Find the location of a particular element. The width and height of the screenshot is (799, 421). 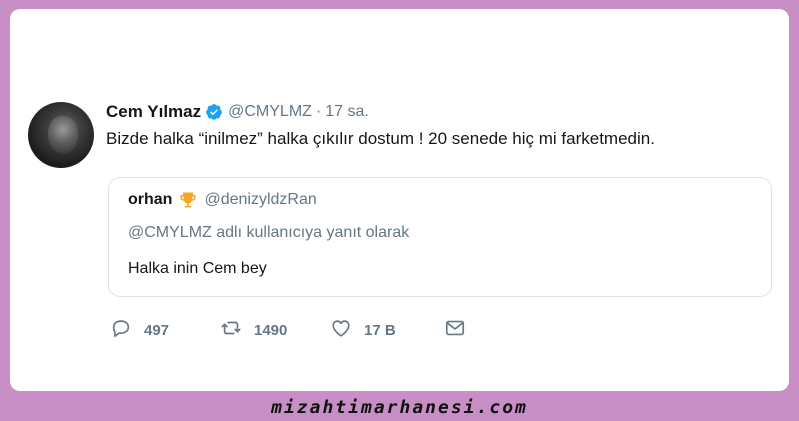

watermark-footer: mizahtimarhanesi.com is located at coordinates (399, 407).